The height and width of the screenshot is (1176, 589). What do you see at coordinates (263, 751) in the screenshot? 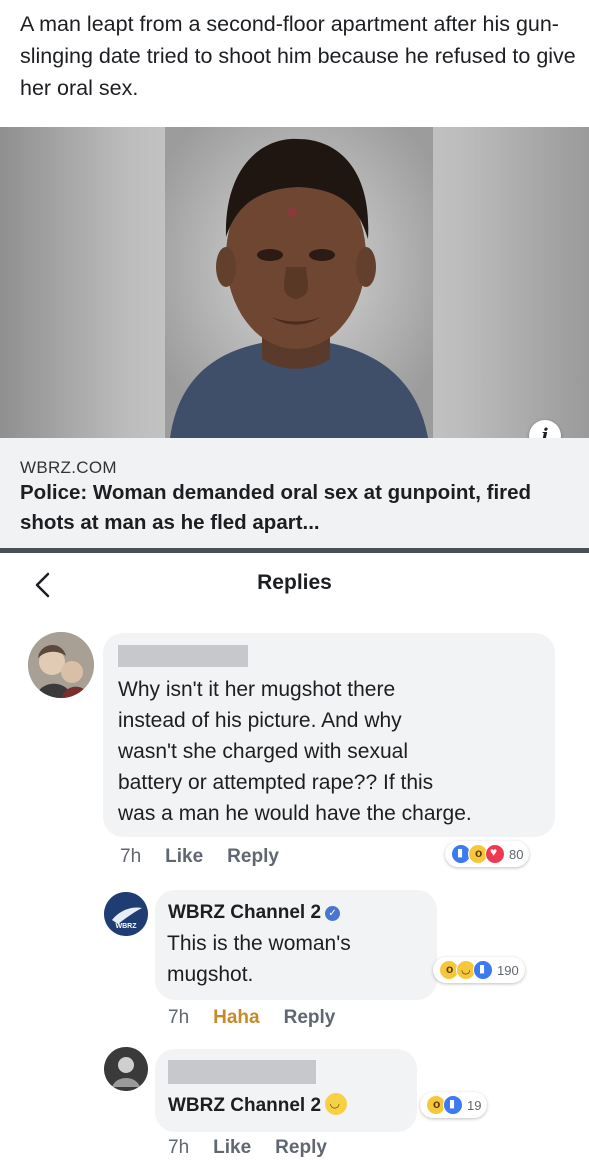
I see `comment-line: wasn't she charged with sexual` at bounding box center [263, 751].